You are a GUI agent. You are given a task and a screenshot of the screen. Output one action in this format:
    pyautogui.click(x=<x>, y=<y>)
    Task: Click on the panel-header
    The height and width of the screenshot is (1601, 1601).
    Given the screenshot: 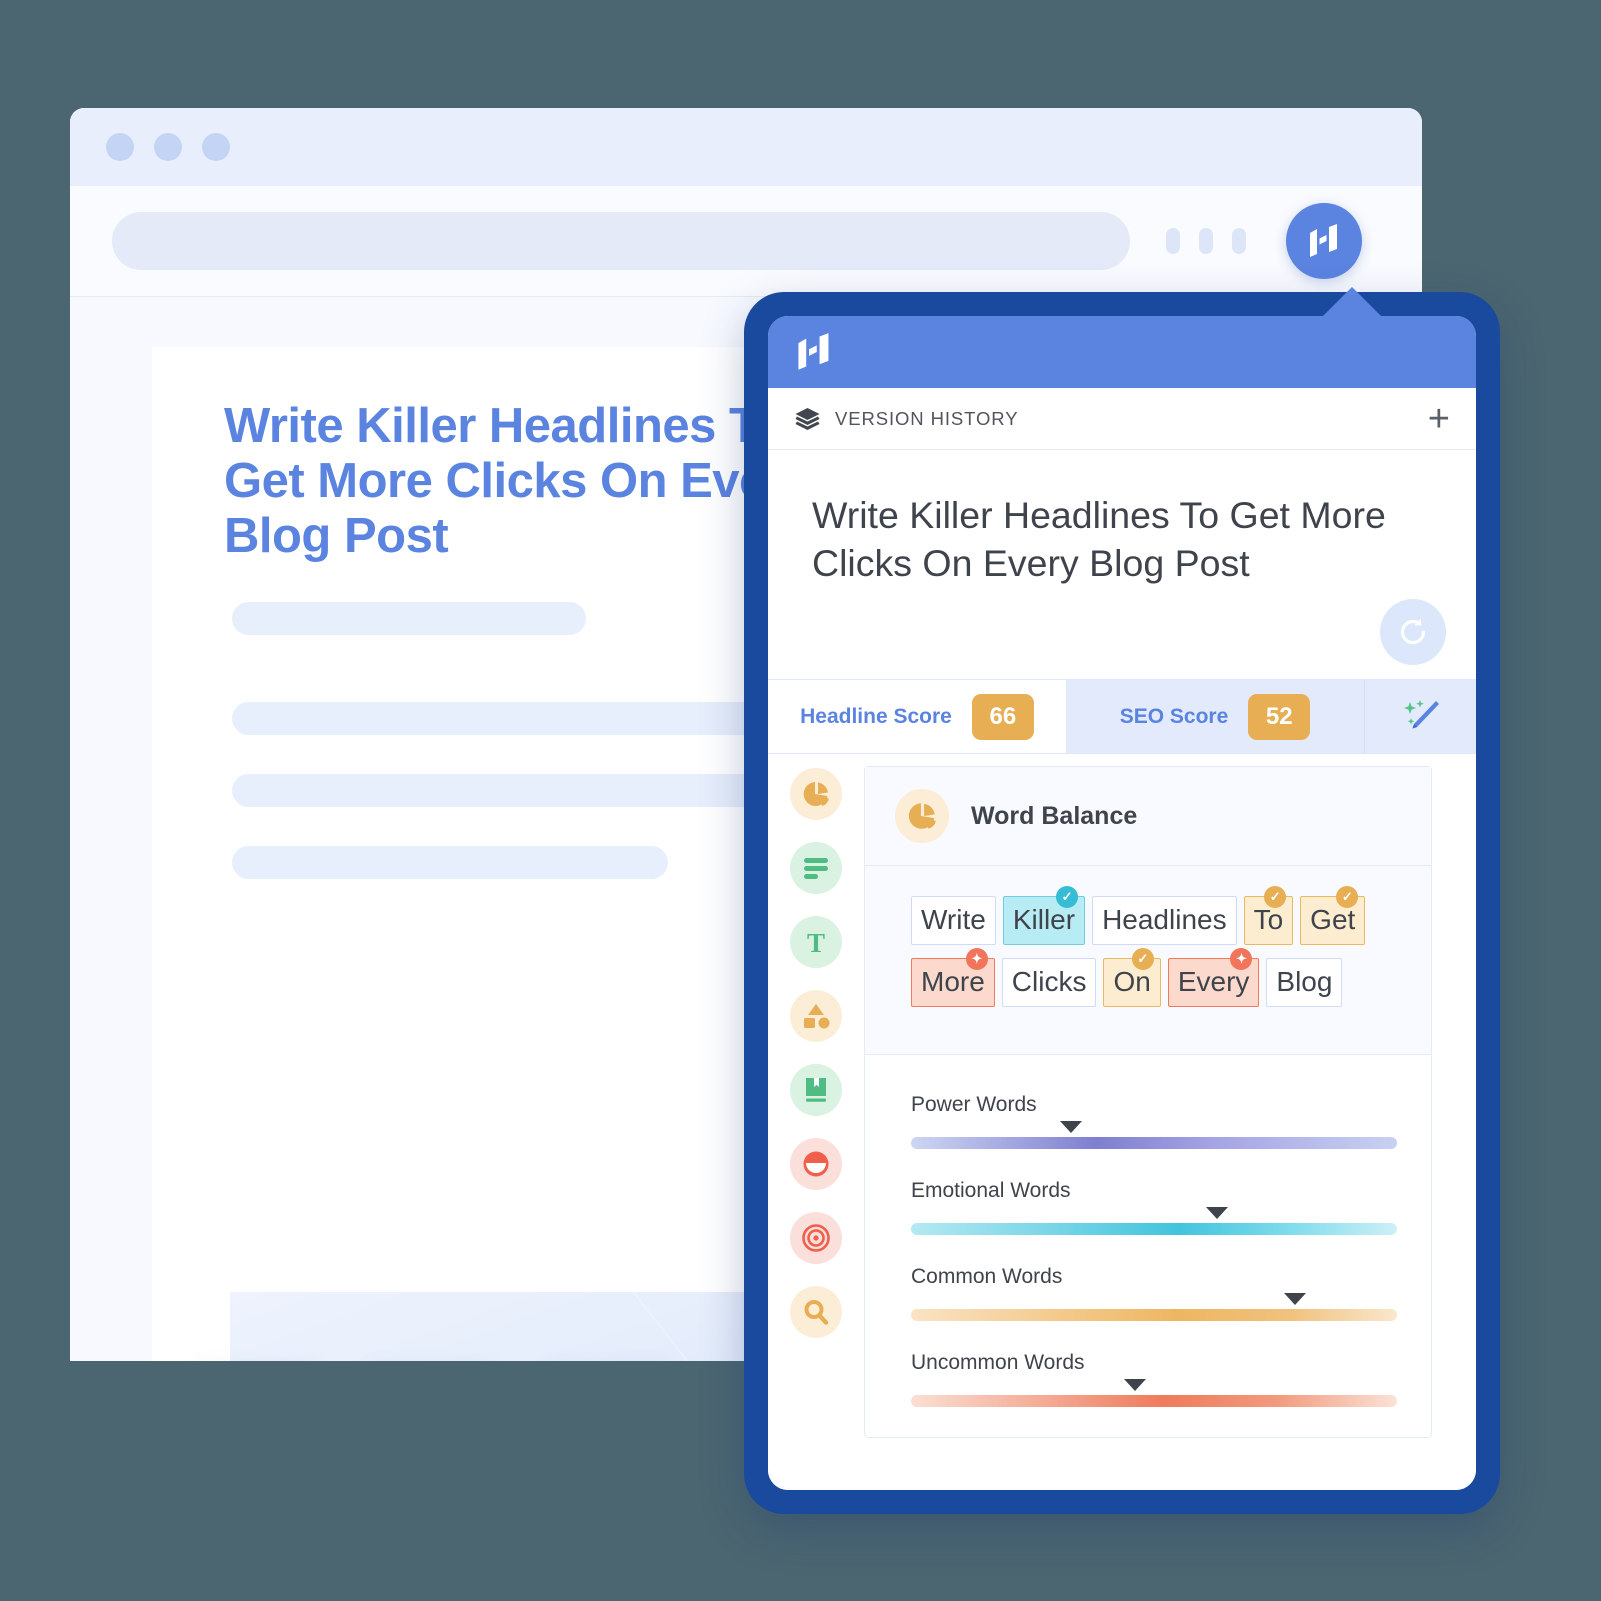 What is the action you would take?
    pyautogui.click(x=1122, y=352)
    